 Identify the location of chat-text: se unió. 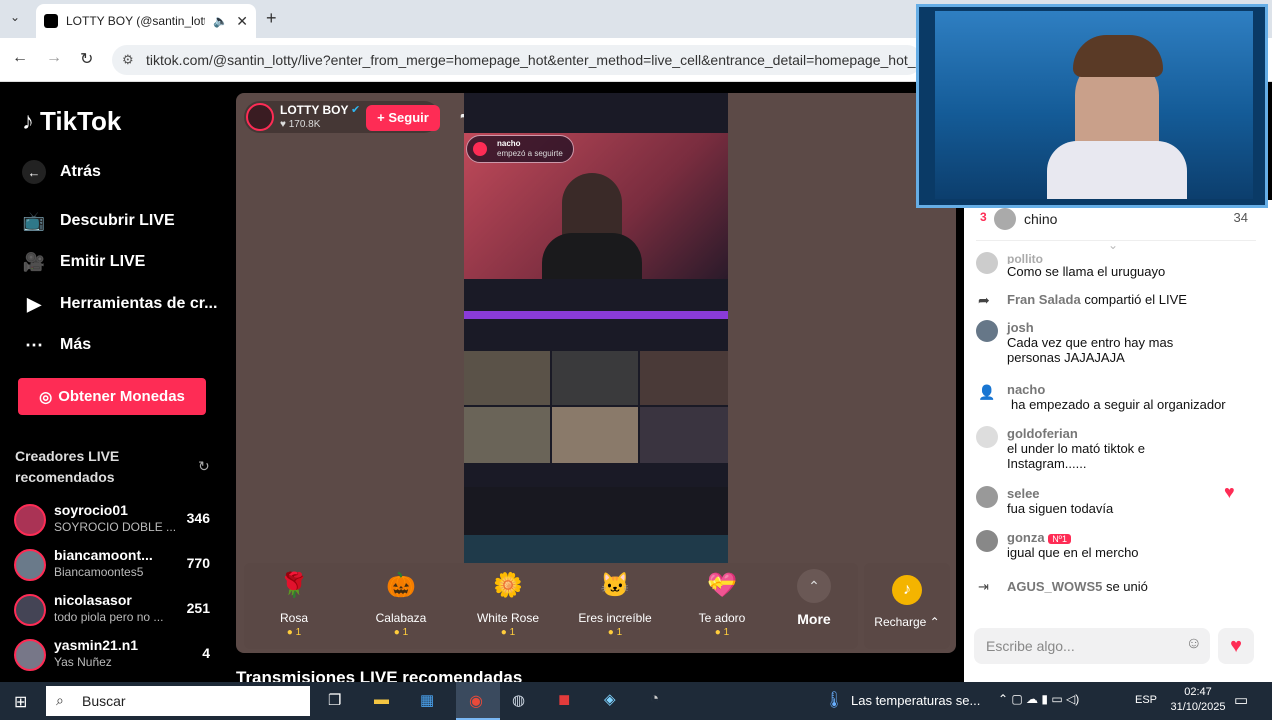
(1126, 586).